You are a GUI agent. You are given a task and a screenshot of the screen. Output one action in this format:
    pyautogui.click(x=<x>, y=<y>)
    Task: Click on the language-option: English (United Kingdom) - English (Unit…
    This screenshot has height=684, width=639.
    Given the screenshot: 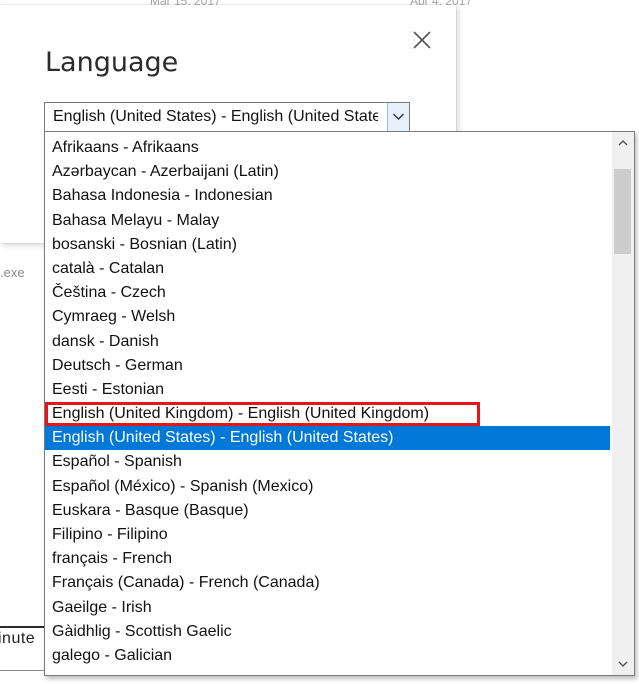 What is the action you would take?
    pyautogui.click(x=262, y=414)
    